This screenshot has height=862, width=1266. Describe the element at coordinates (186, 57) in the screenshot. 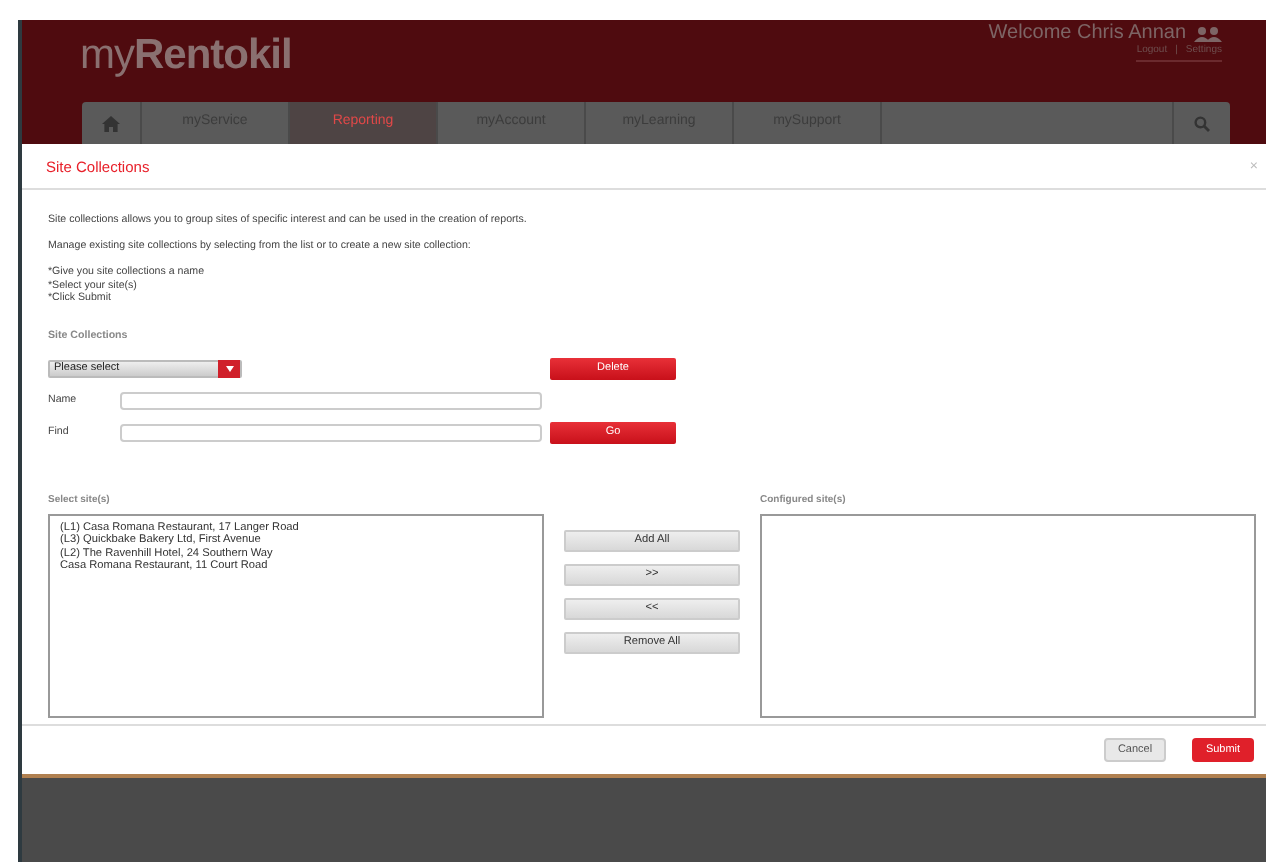

I see `logo: myRentokil` at that location.